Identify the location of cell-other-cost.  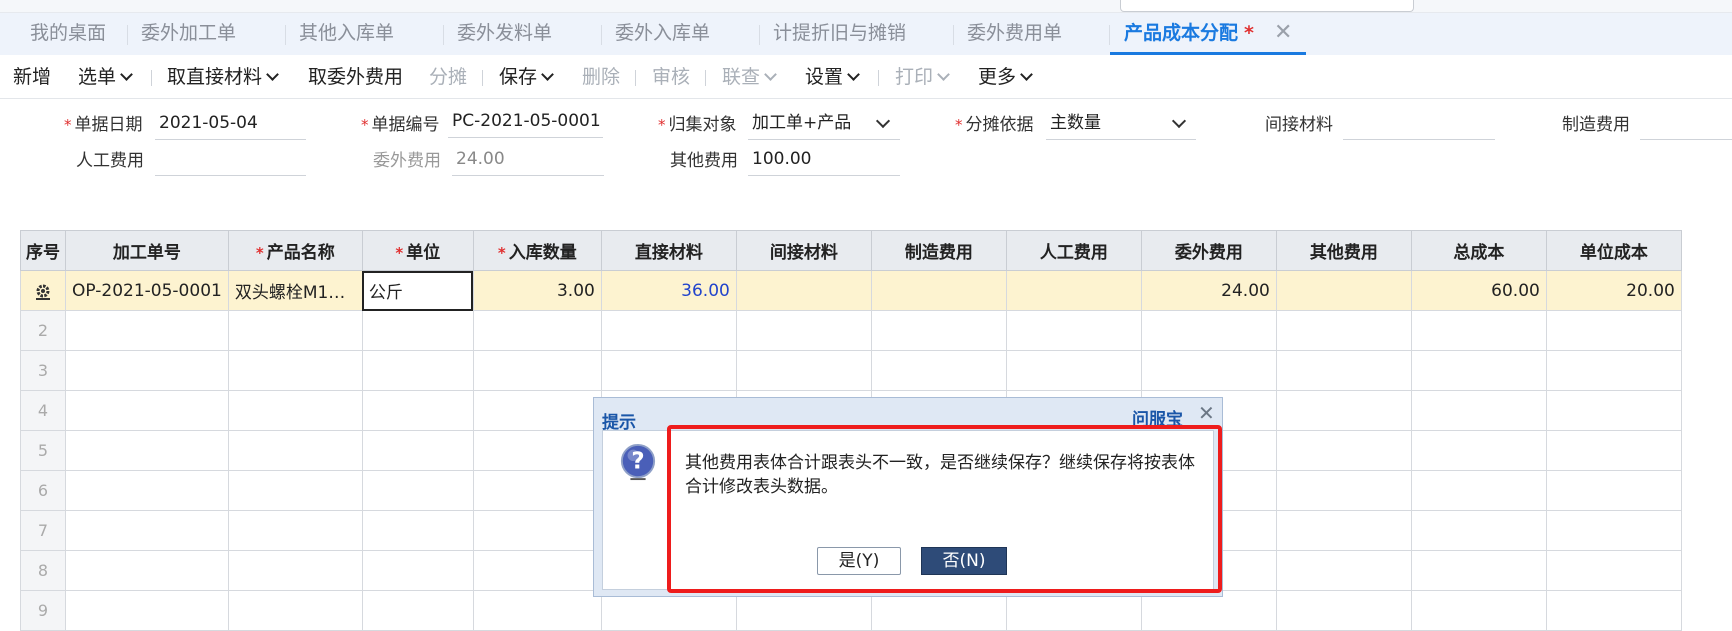
(1343, 290).